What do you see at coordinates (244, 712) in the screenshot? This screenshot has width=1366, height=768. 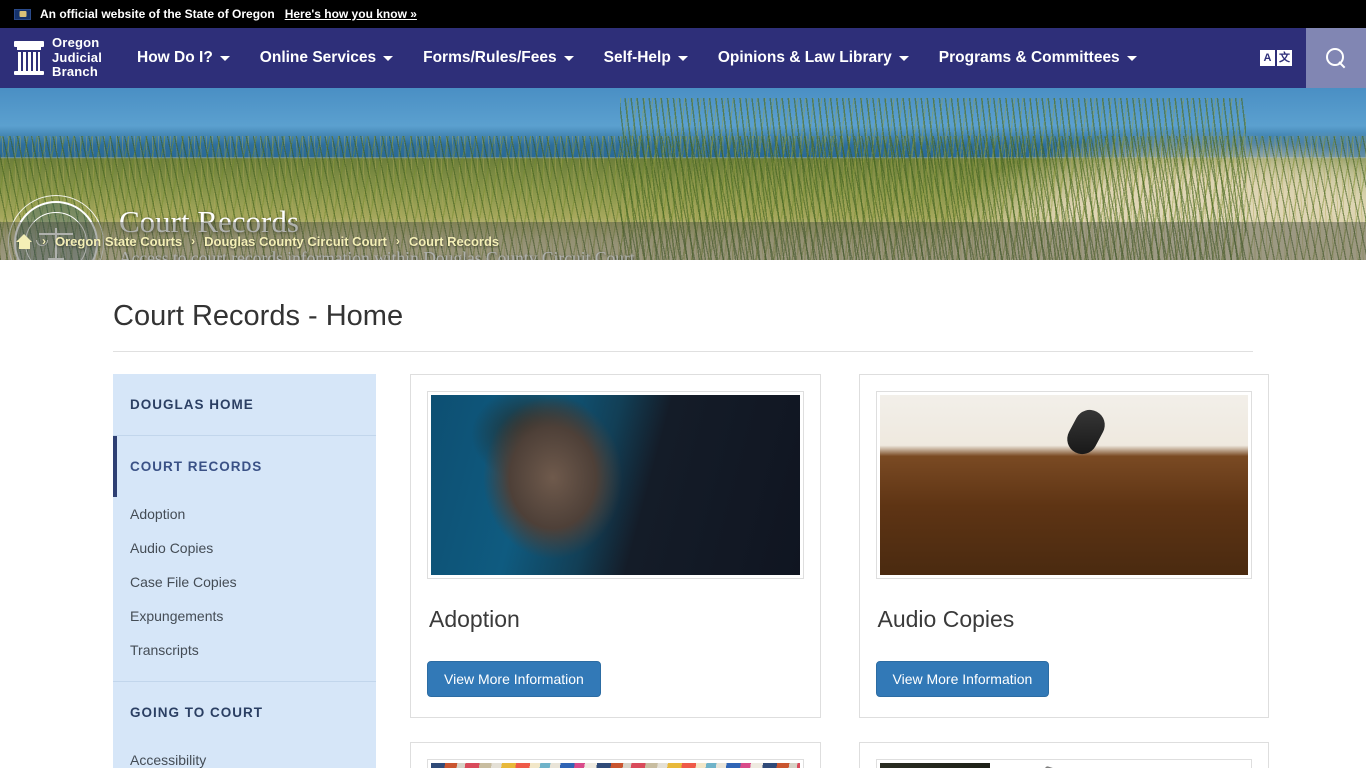 I see `sidebar-item-going-to-court: GOING TO COURT` at bounding box center [244, 712].